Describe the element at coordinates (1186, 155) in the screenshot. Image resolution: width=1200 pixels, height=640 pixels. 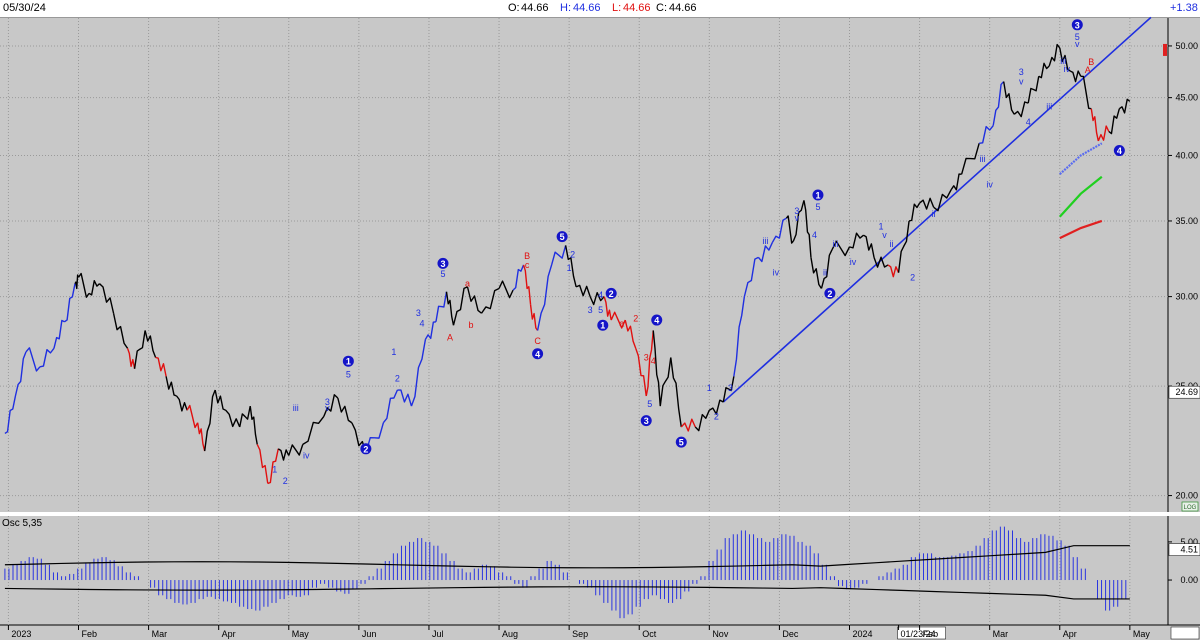
I see `price-tick-label: 40.00` at that location.